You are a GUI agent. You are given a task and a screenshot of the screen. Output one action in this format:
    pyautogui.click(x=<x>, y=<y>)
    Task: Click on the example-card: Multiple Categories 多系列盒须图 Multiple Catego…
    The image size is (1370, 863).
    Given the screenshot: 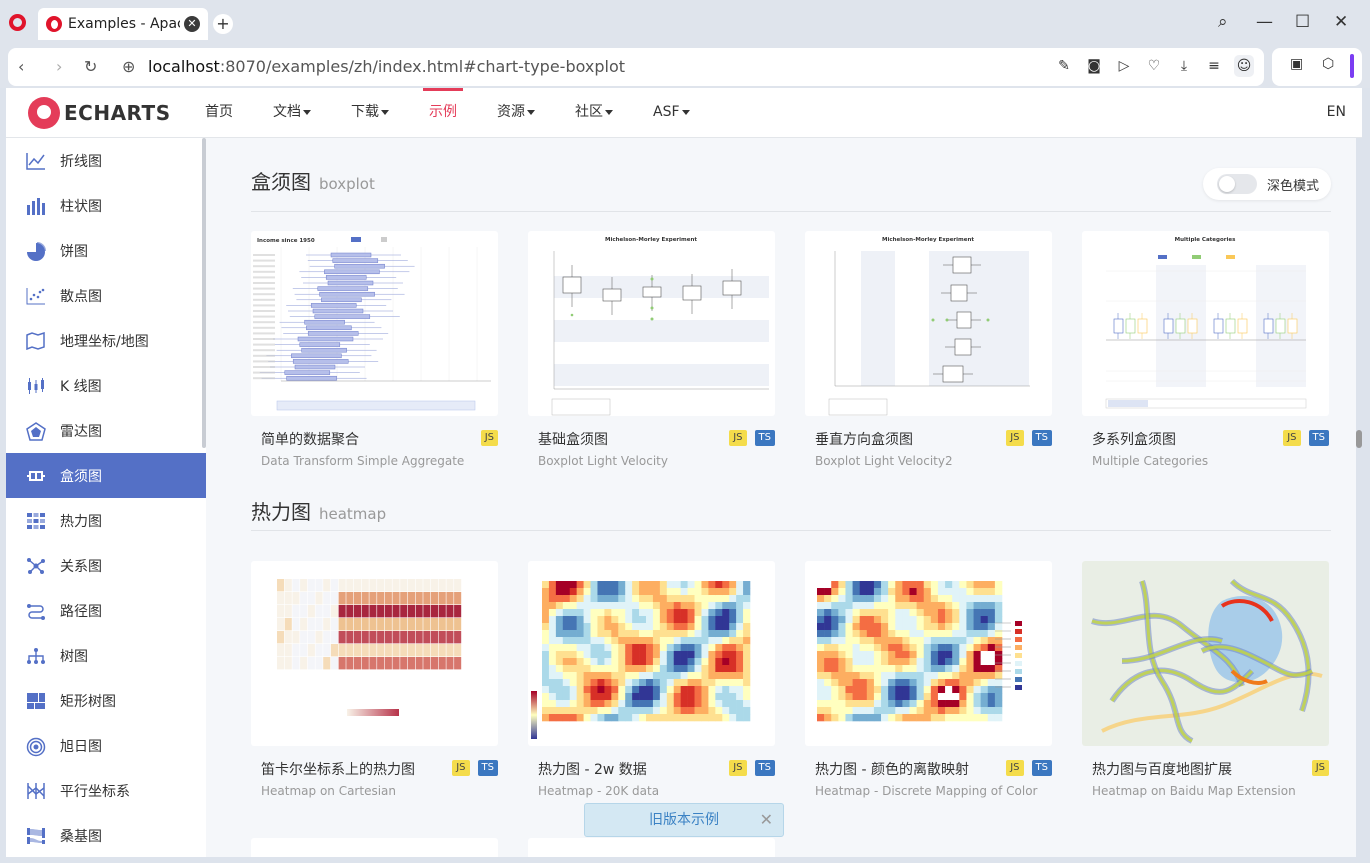 What is the action you would take?
    pyautogui.click(x=1205, y=349)
    